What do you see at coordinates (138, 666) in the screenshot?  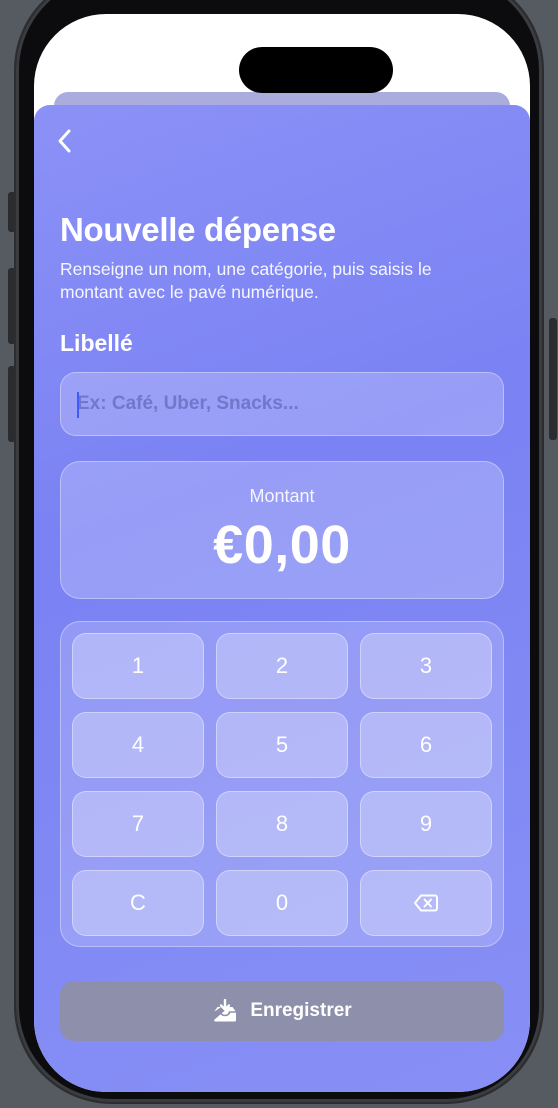 I see `key-1: 1` at bounding box center [138, 666].